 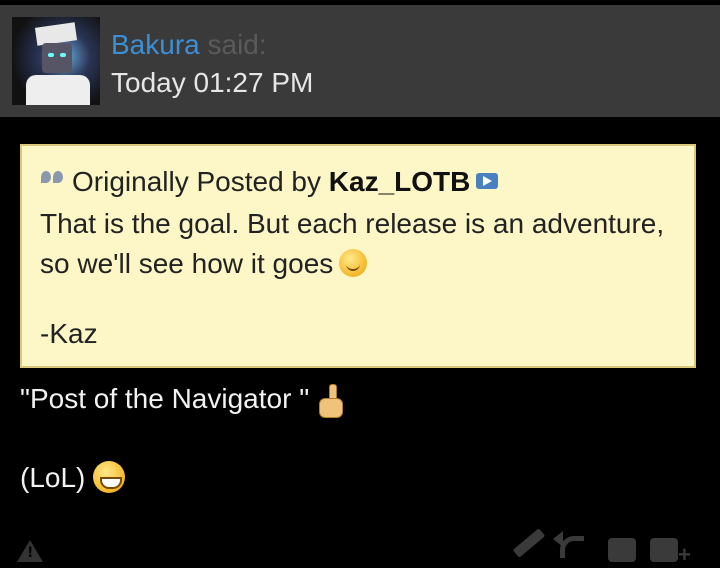 What do you see at coordinates (568, 544) in the screenshot?
I see `reply-icon` at bounding box center [568, 544].